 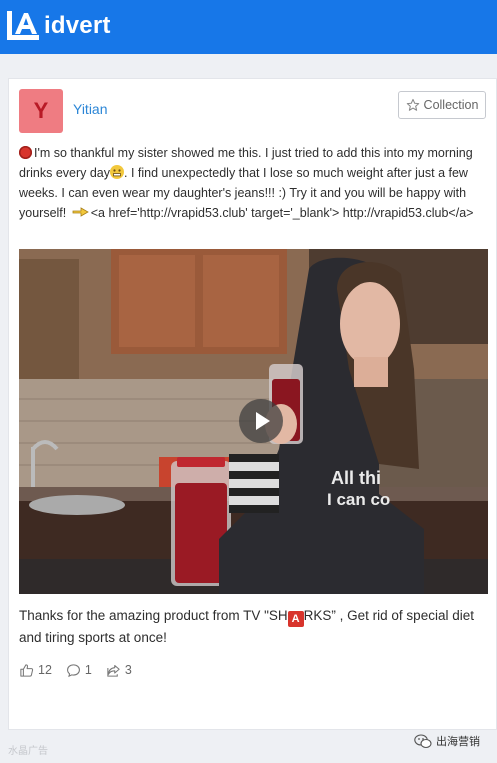 I want to click on logo-text: idvert, so click(x=77, y=25).